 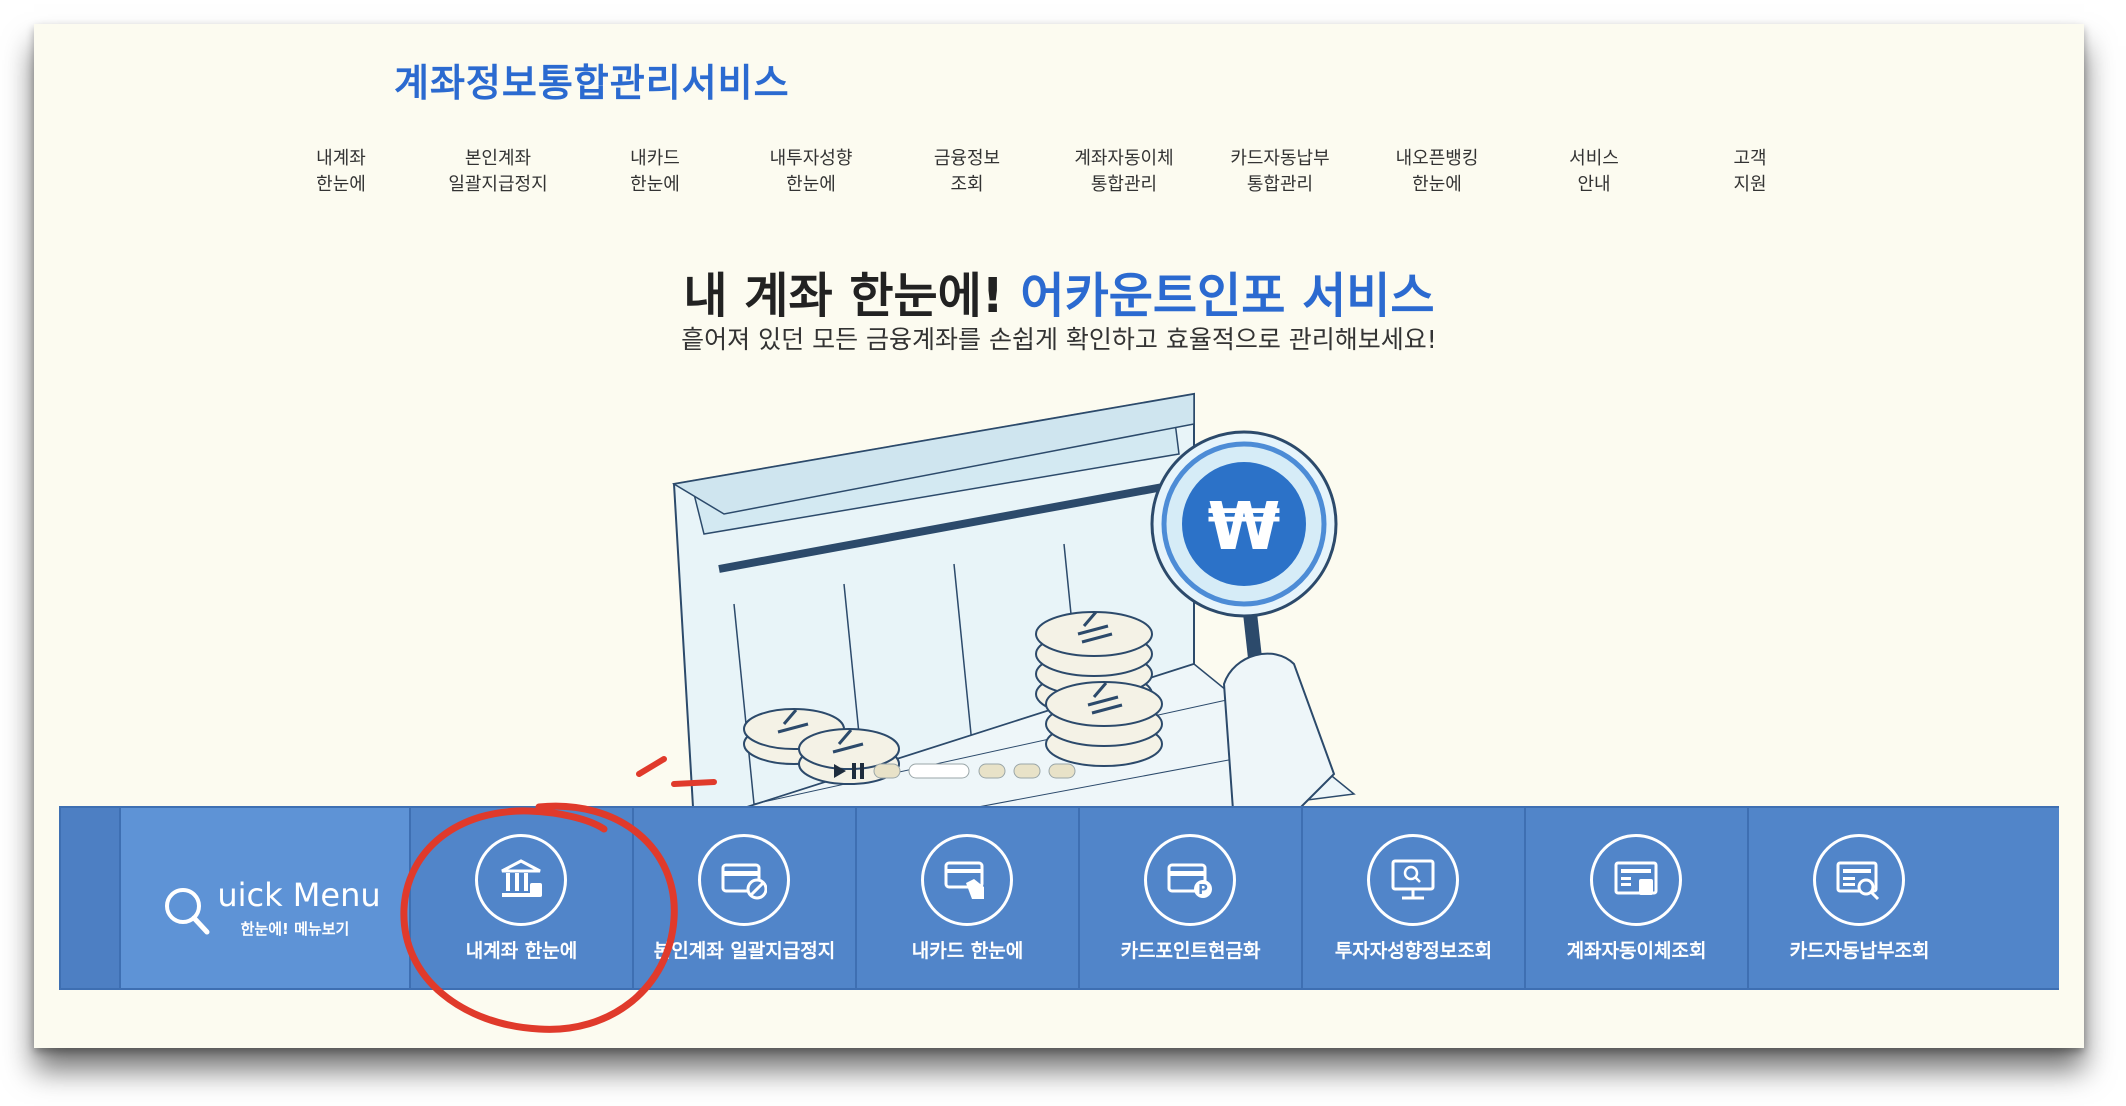 What do you see at coordinates (266, 898) in the screenshot?
I see `quick-menu-header: uick Menu 한눈에! 메뉴보기` at bounding box center [266, 898].